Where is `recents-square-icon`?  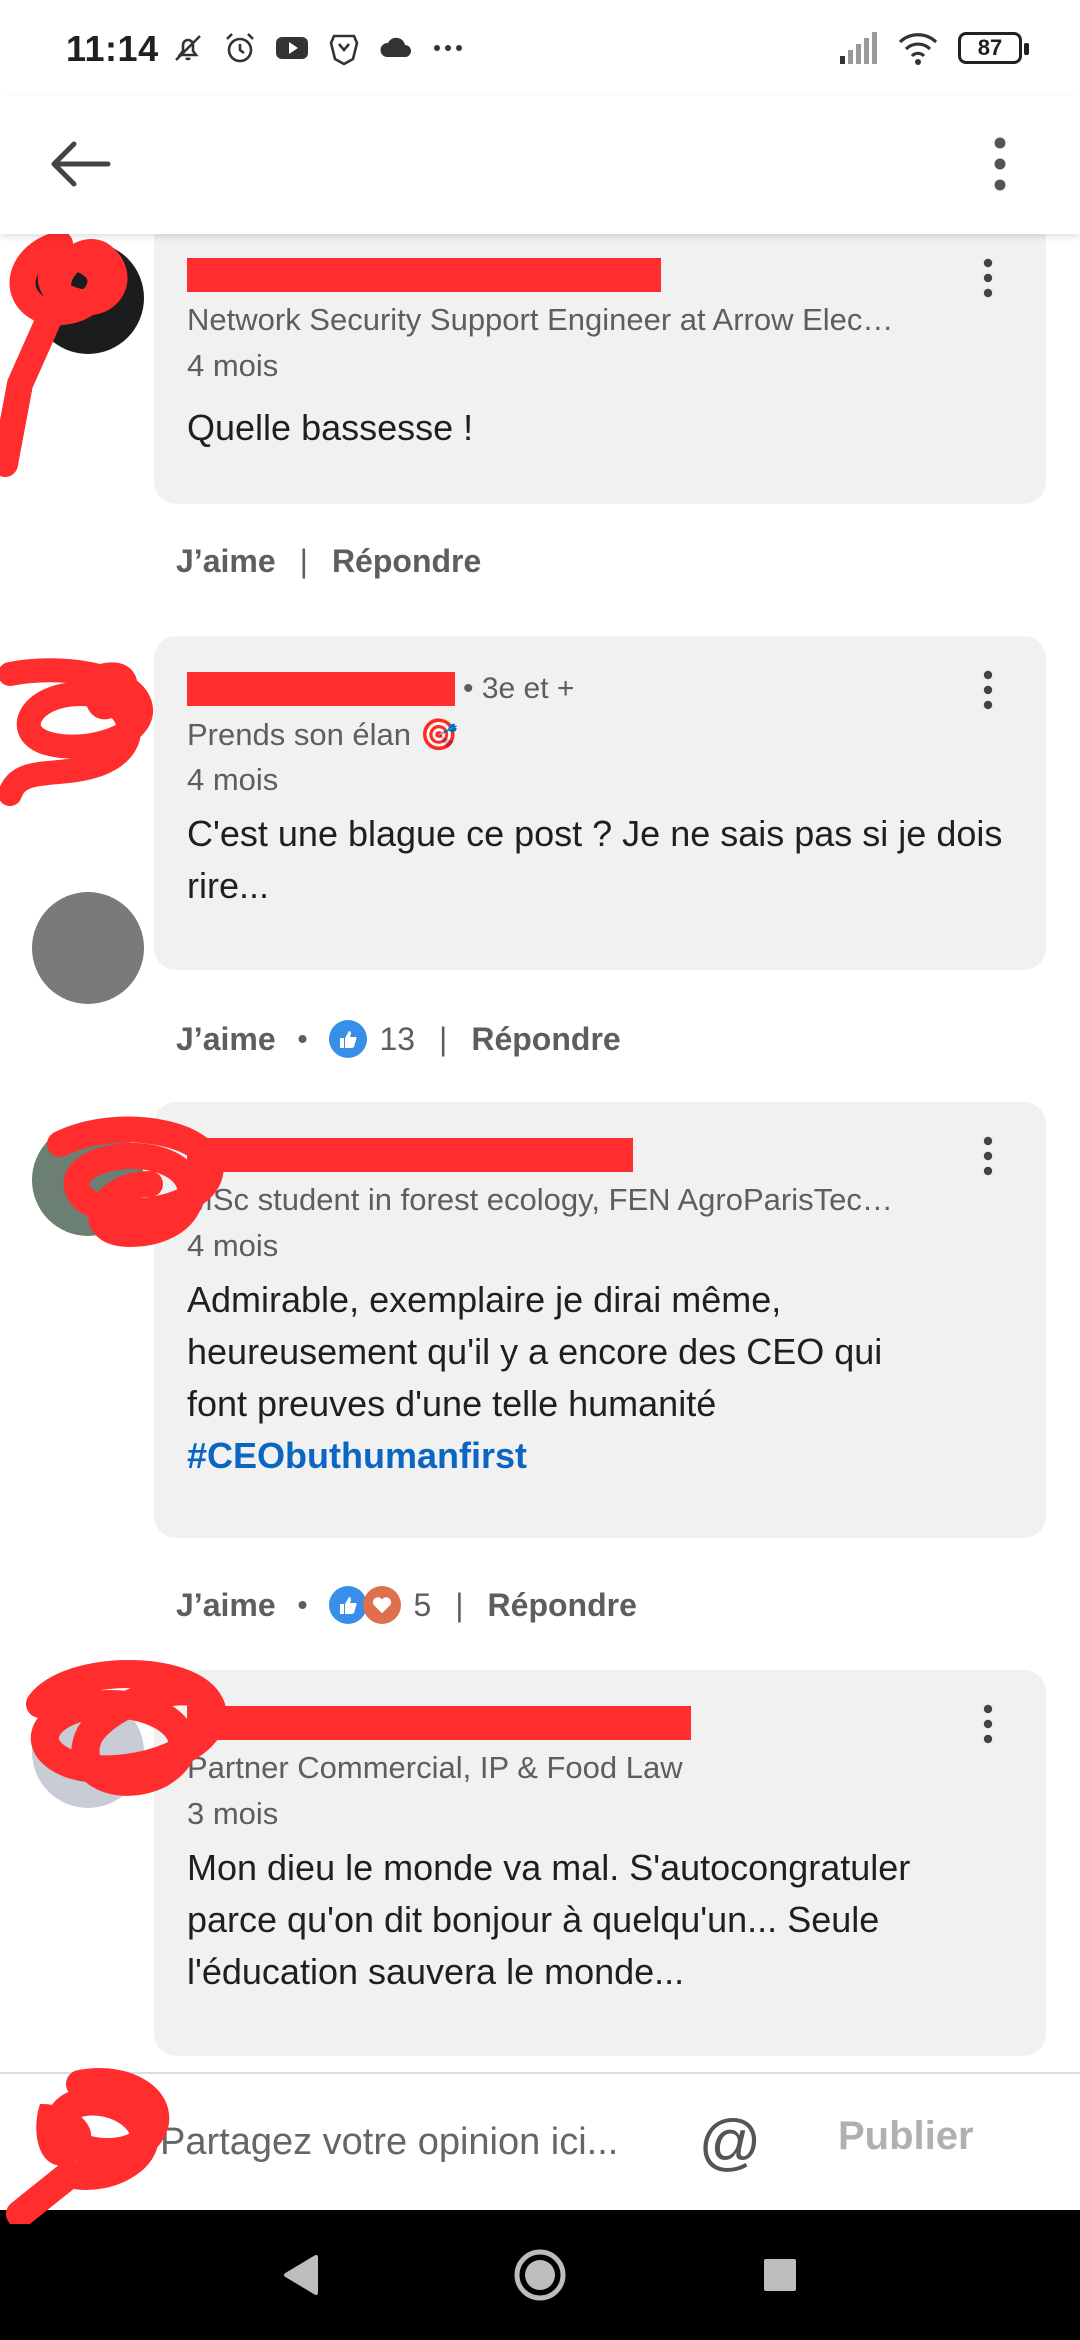 recents-square-icon is located at coordinates (780, 2275).